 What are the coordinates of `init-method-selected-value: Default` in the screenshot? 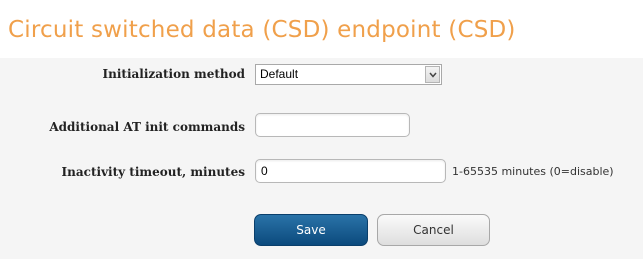 It's located at (279, 74).